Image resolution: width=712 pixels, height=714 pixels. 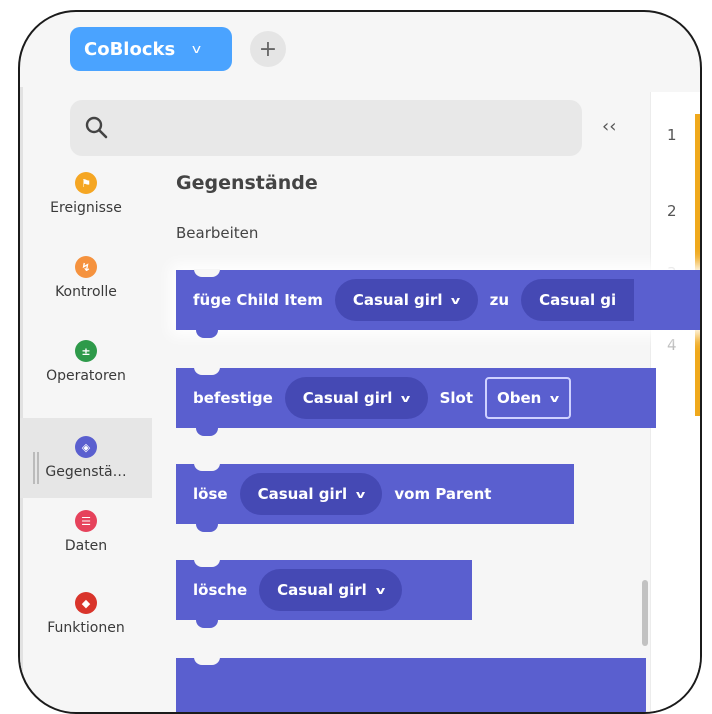 What do you see at coordinates (86, 603) in the screenshot?
I see `functions-icon: ◆` at bounding box center [86, 603].